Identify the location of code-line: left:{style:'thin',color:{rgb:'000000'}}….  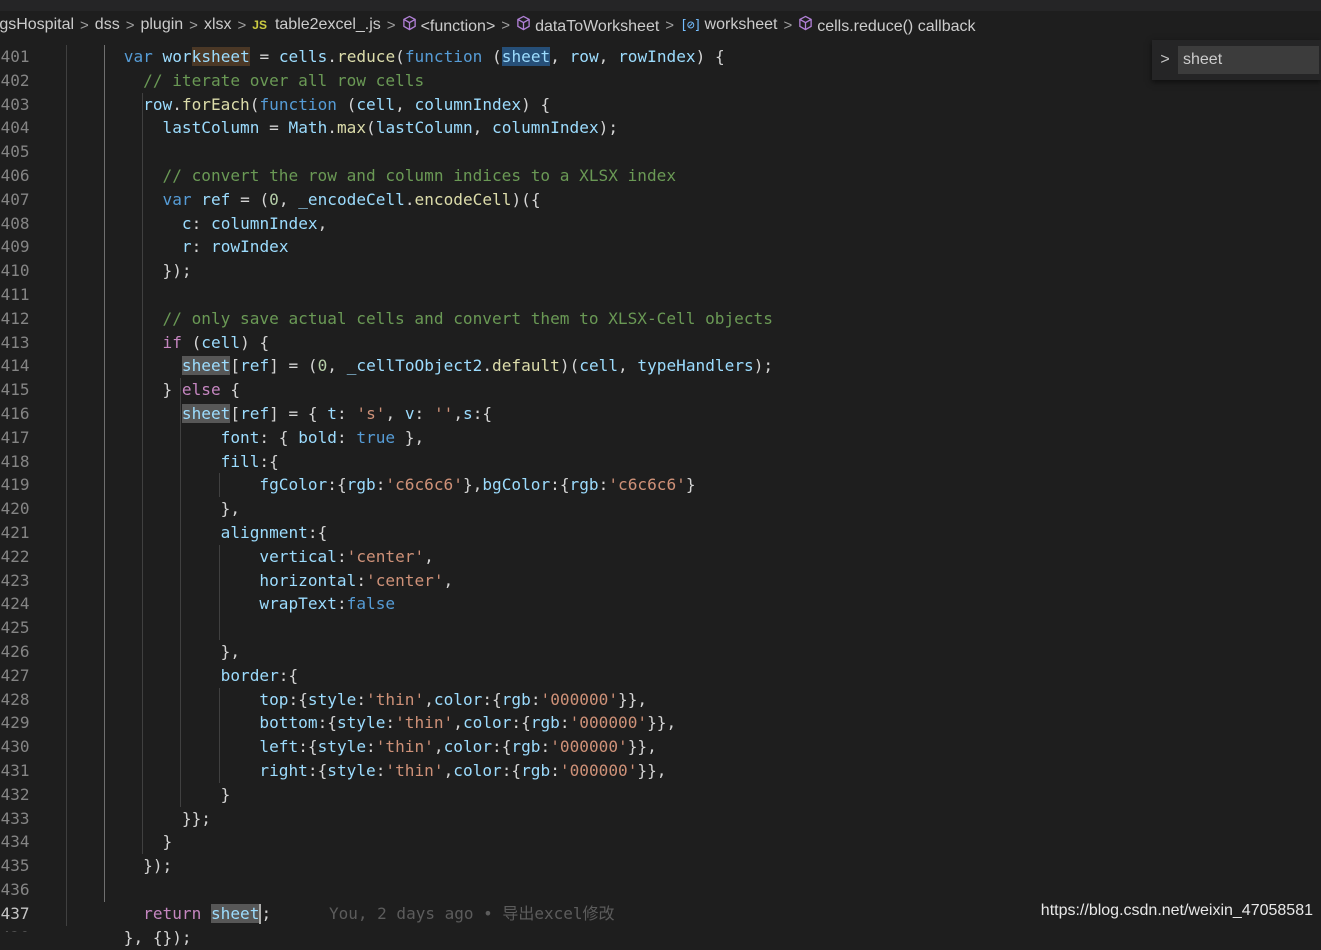
(370, 747).